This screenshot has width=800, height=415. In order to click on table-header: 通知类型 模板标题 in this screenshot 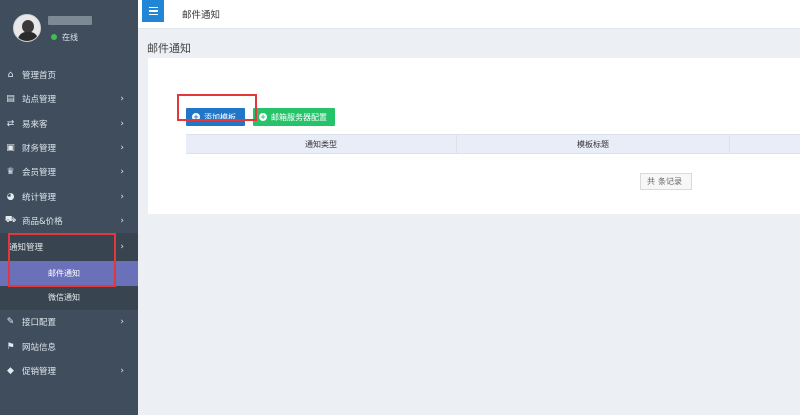, I will do `click(493, 144)`.